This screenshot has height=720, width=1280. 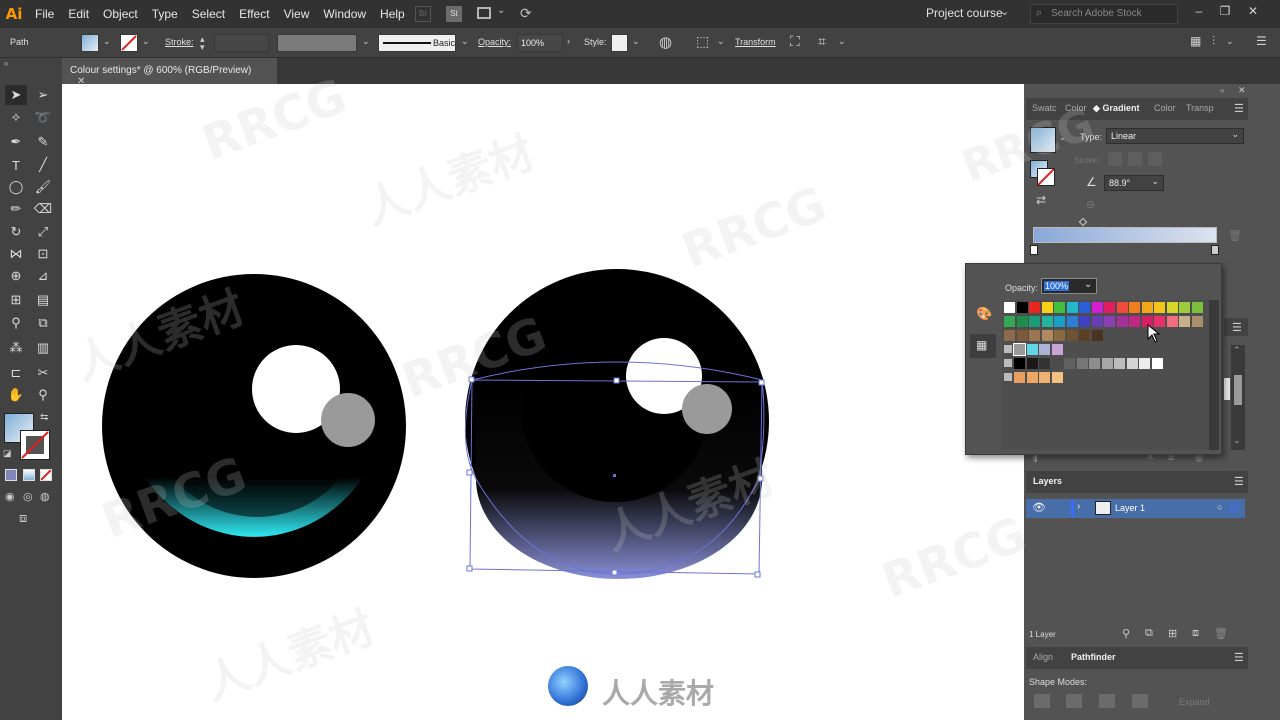 I want to click on tab-color: Color, so click(x=1076, y=108).